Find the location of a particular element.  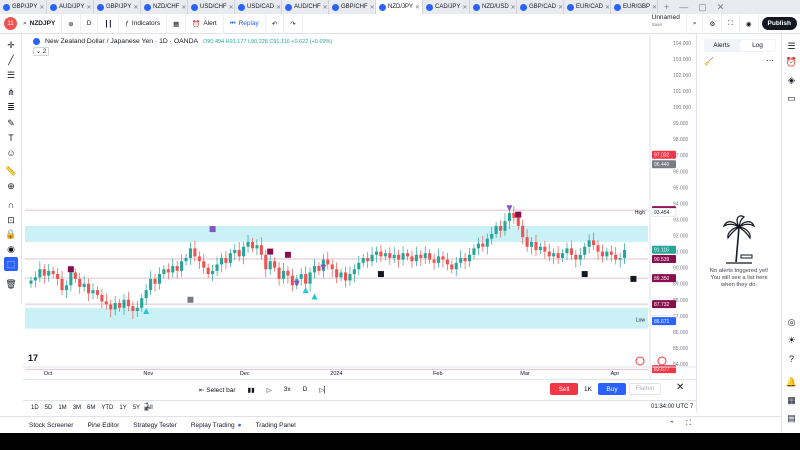

bottom-tab: Trading Panel is located at coordinates (276, 425).